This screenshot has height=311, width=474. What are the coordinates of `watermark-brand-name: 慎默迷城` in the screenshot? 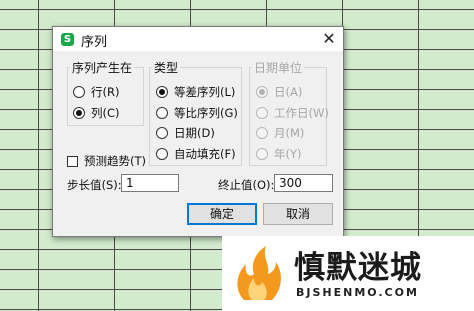 It's located at (358, 268).